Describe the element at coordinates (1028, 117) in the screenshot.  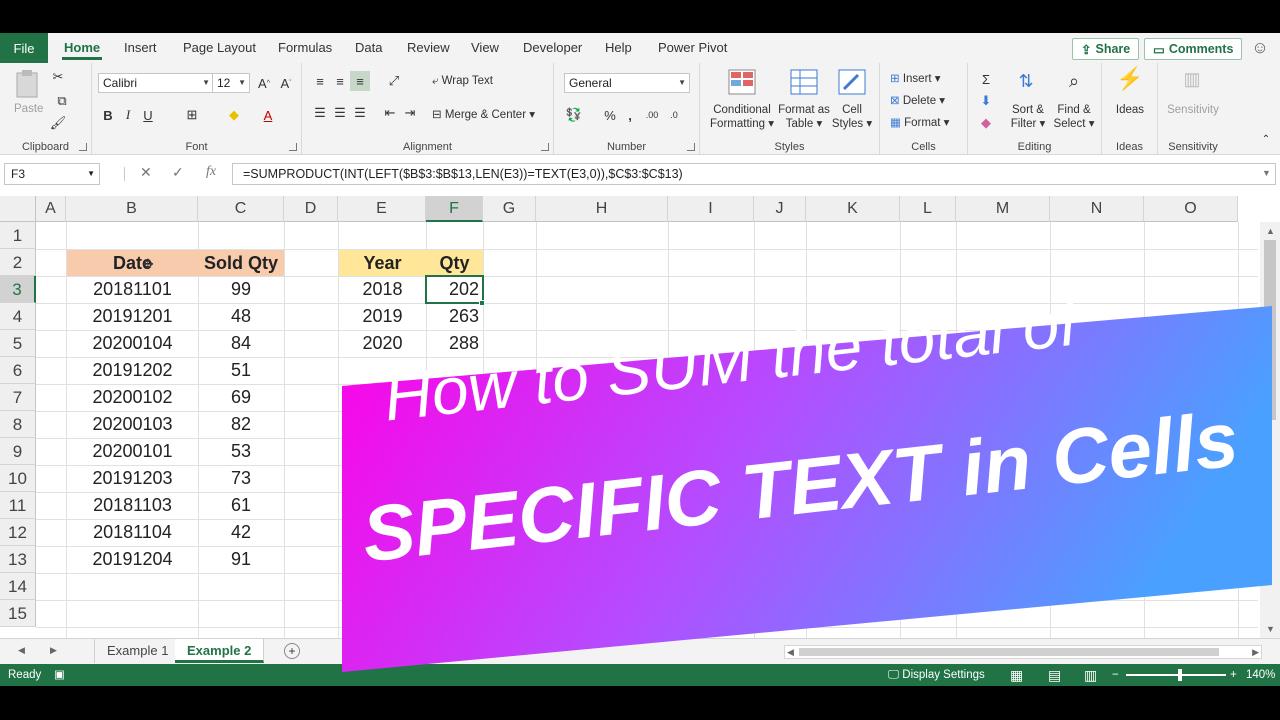
I see `sort-filter-button: Sort & Filter ▾` at that location.